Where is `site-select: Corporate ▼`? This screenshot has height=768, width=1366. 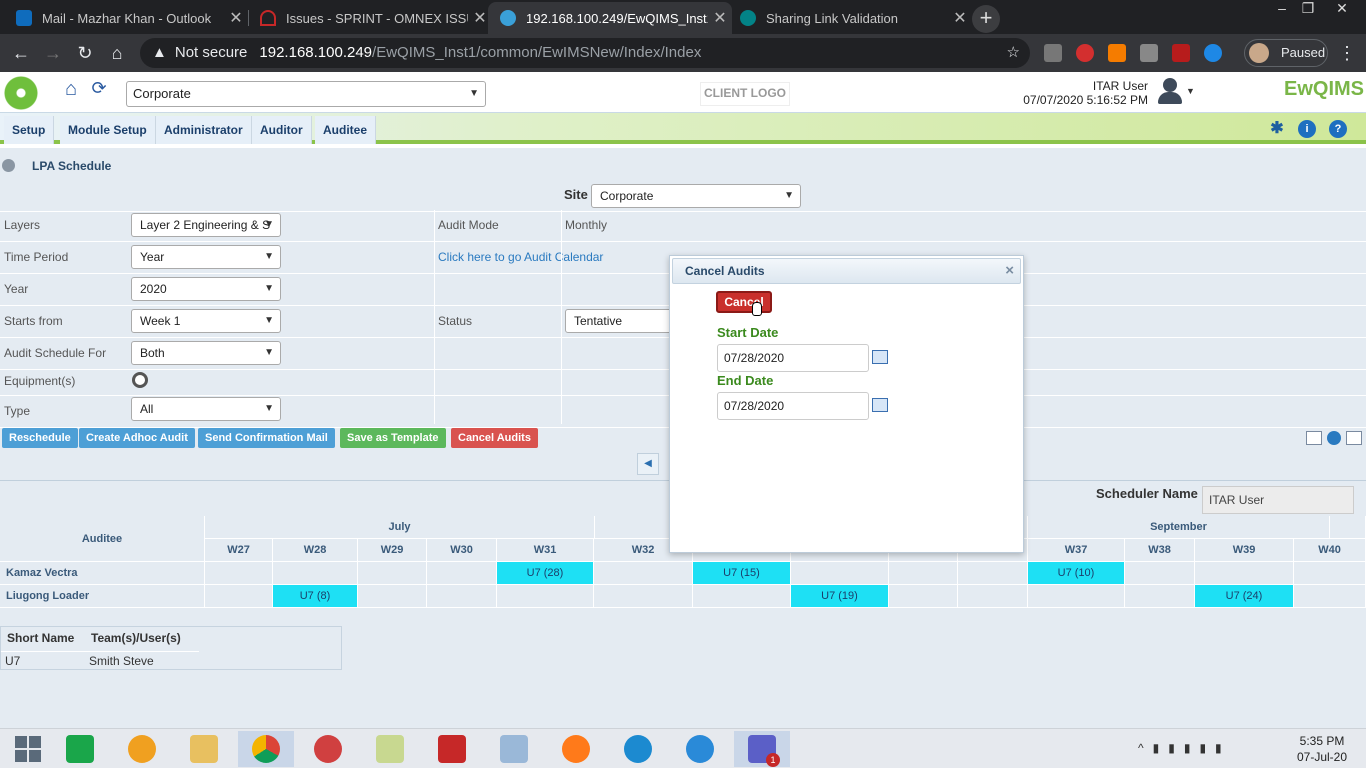 site-select: Corporate ▼ is located at coordinates (696, 196).